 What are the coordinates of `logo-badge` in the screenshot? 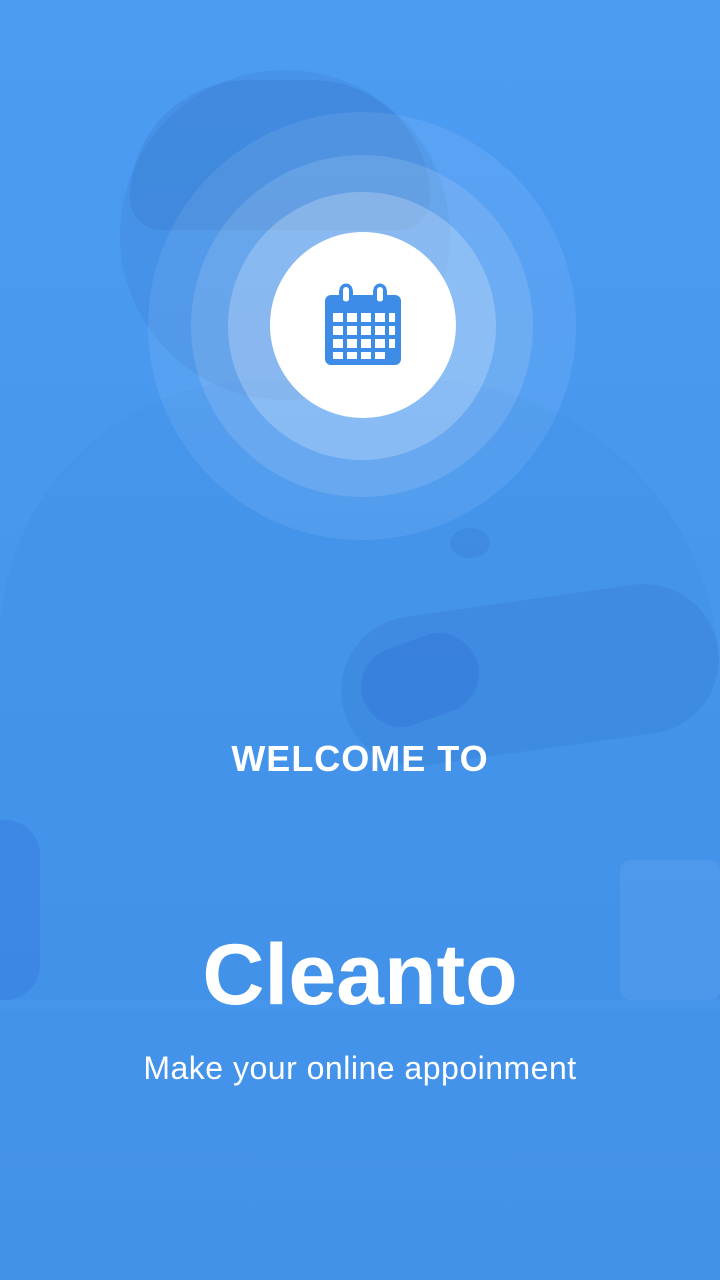 It's located at (363, 325).